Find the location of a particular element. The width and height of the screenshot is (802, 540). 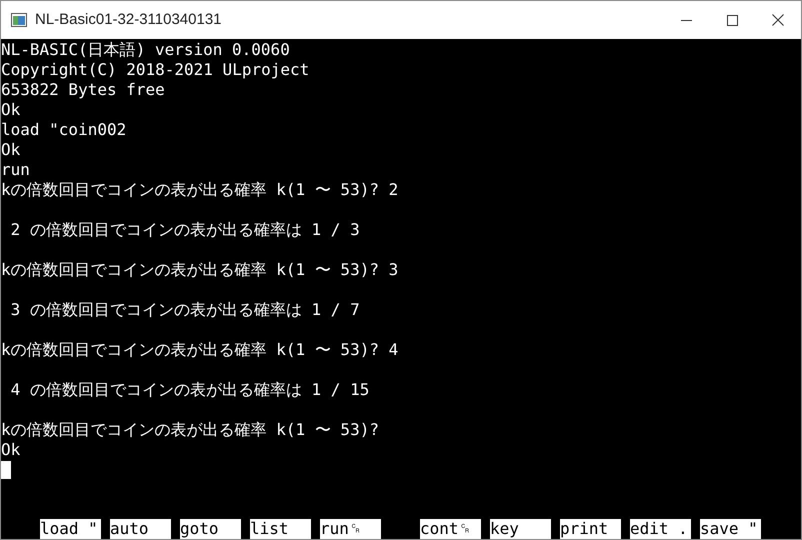

console-line: NL-BASIC(日本語) version 0.0060 is located at coordinates (145, 50).